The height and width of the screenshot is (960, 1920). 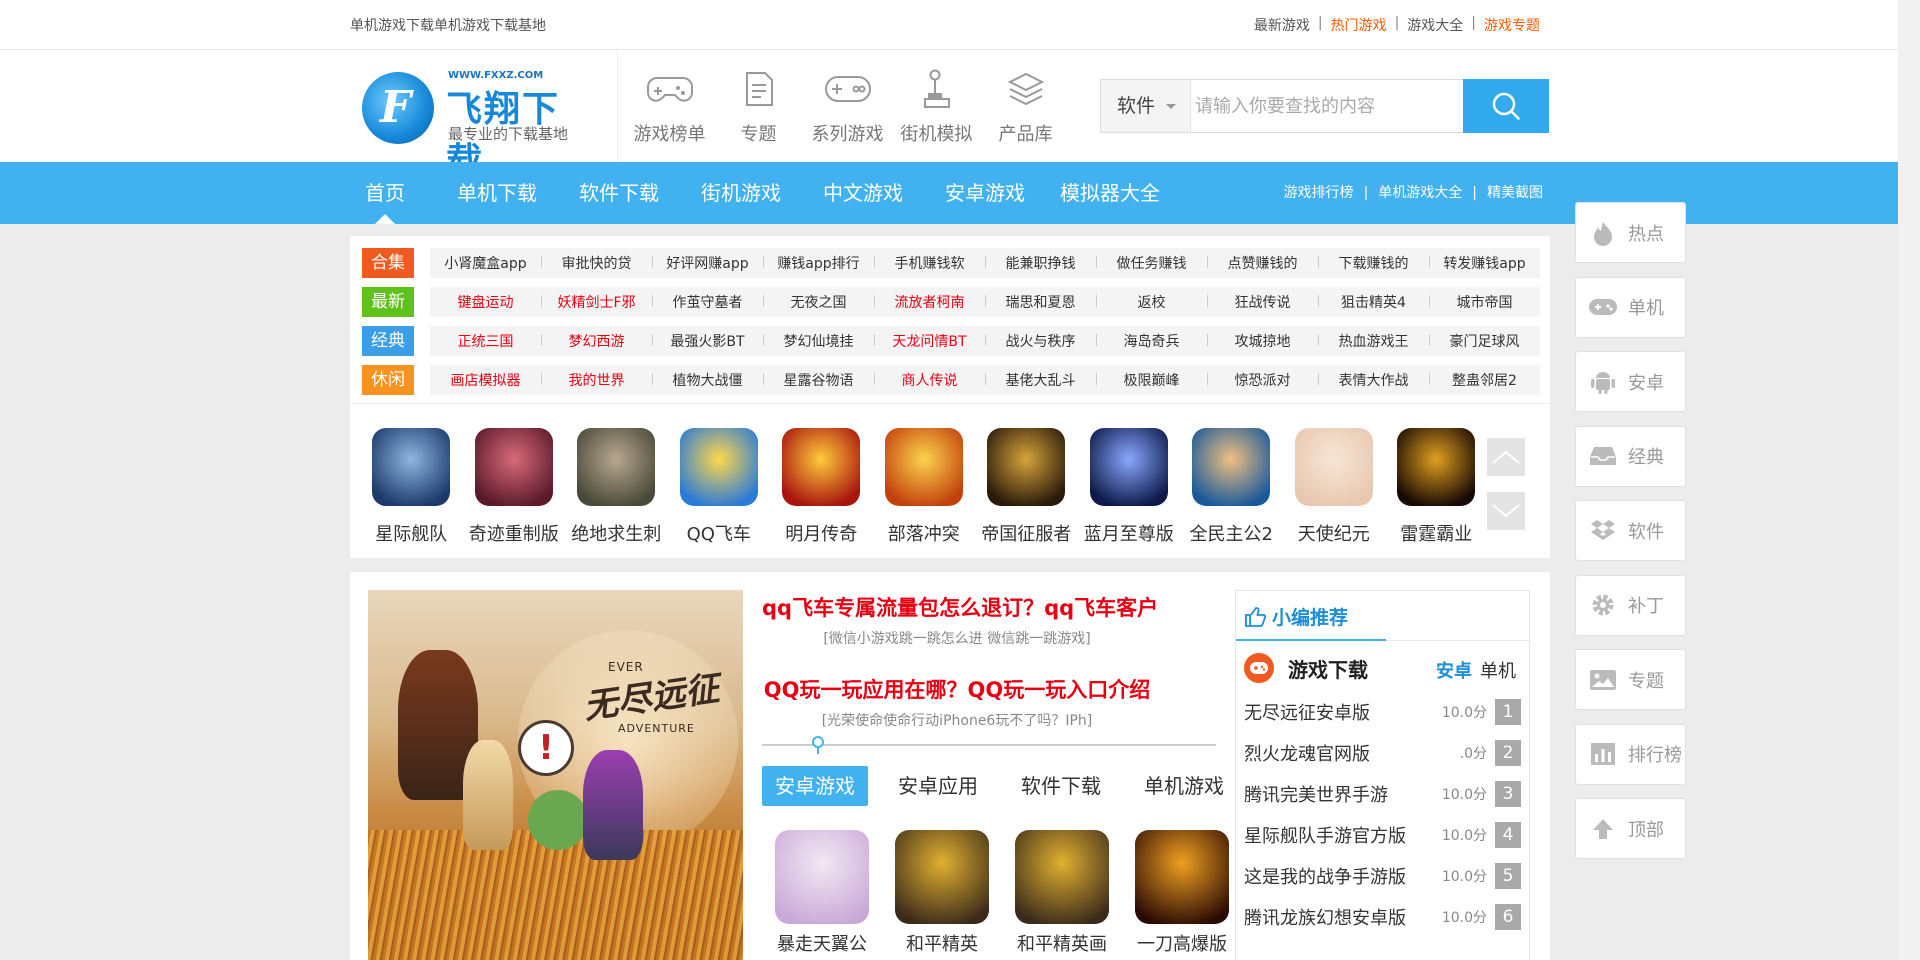 I want to click on float-sidebar-item: 热点, so click(x=1630, y=232).